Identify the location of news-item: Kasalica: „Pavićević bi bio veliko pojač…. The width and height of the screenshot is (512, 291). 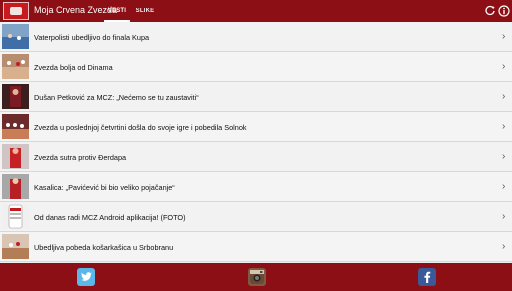
(256, 187).